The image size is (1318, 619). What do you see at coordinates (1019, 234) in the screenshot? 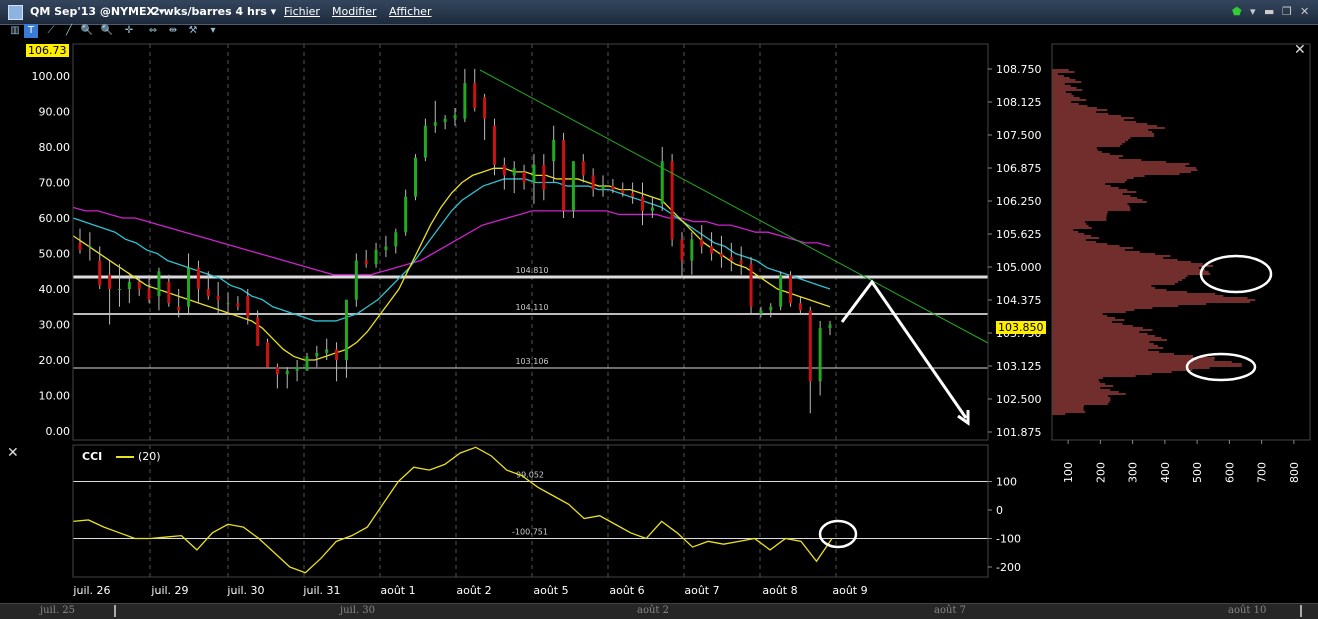
I see `y-right-tick-label: 105.625` at bounding box center [1019, 234].